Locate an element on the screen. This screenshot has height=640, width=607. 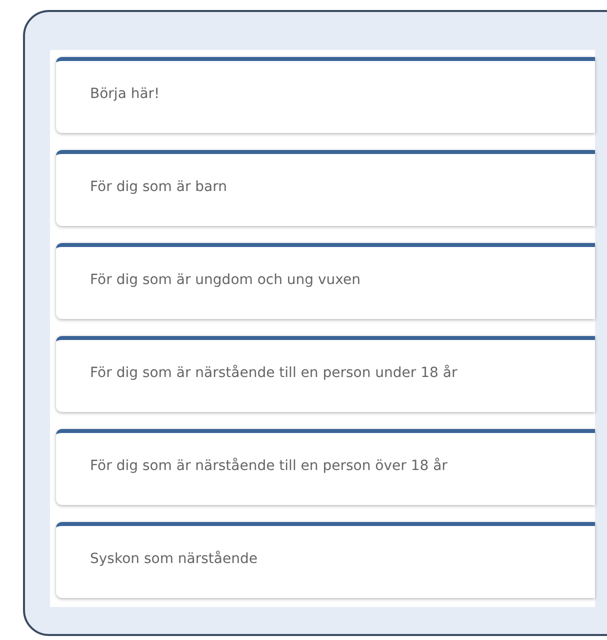
topic-card: Börja här! is located at coordinates (325, 95).